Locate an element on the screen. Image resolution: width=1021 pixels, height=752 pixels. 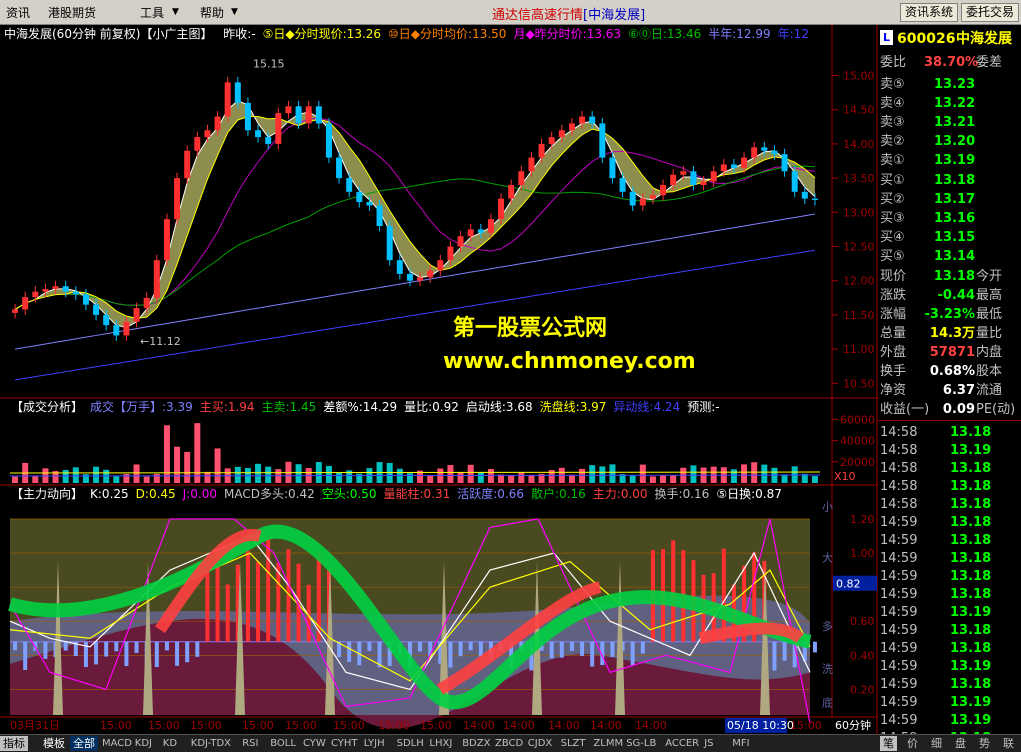
indicator-shortcut: LHXJ is located at coordinates (440, 743).